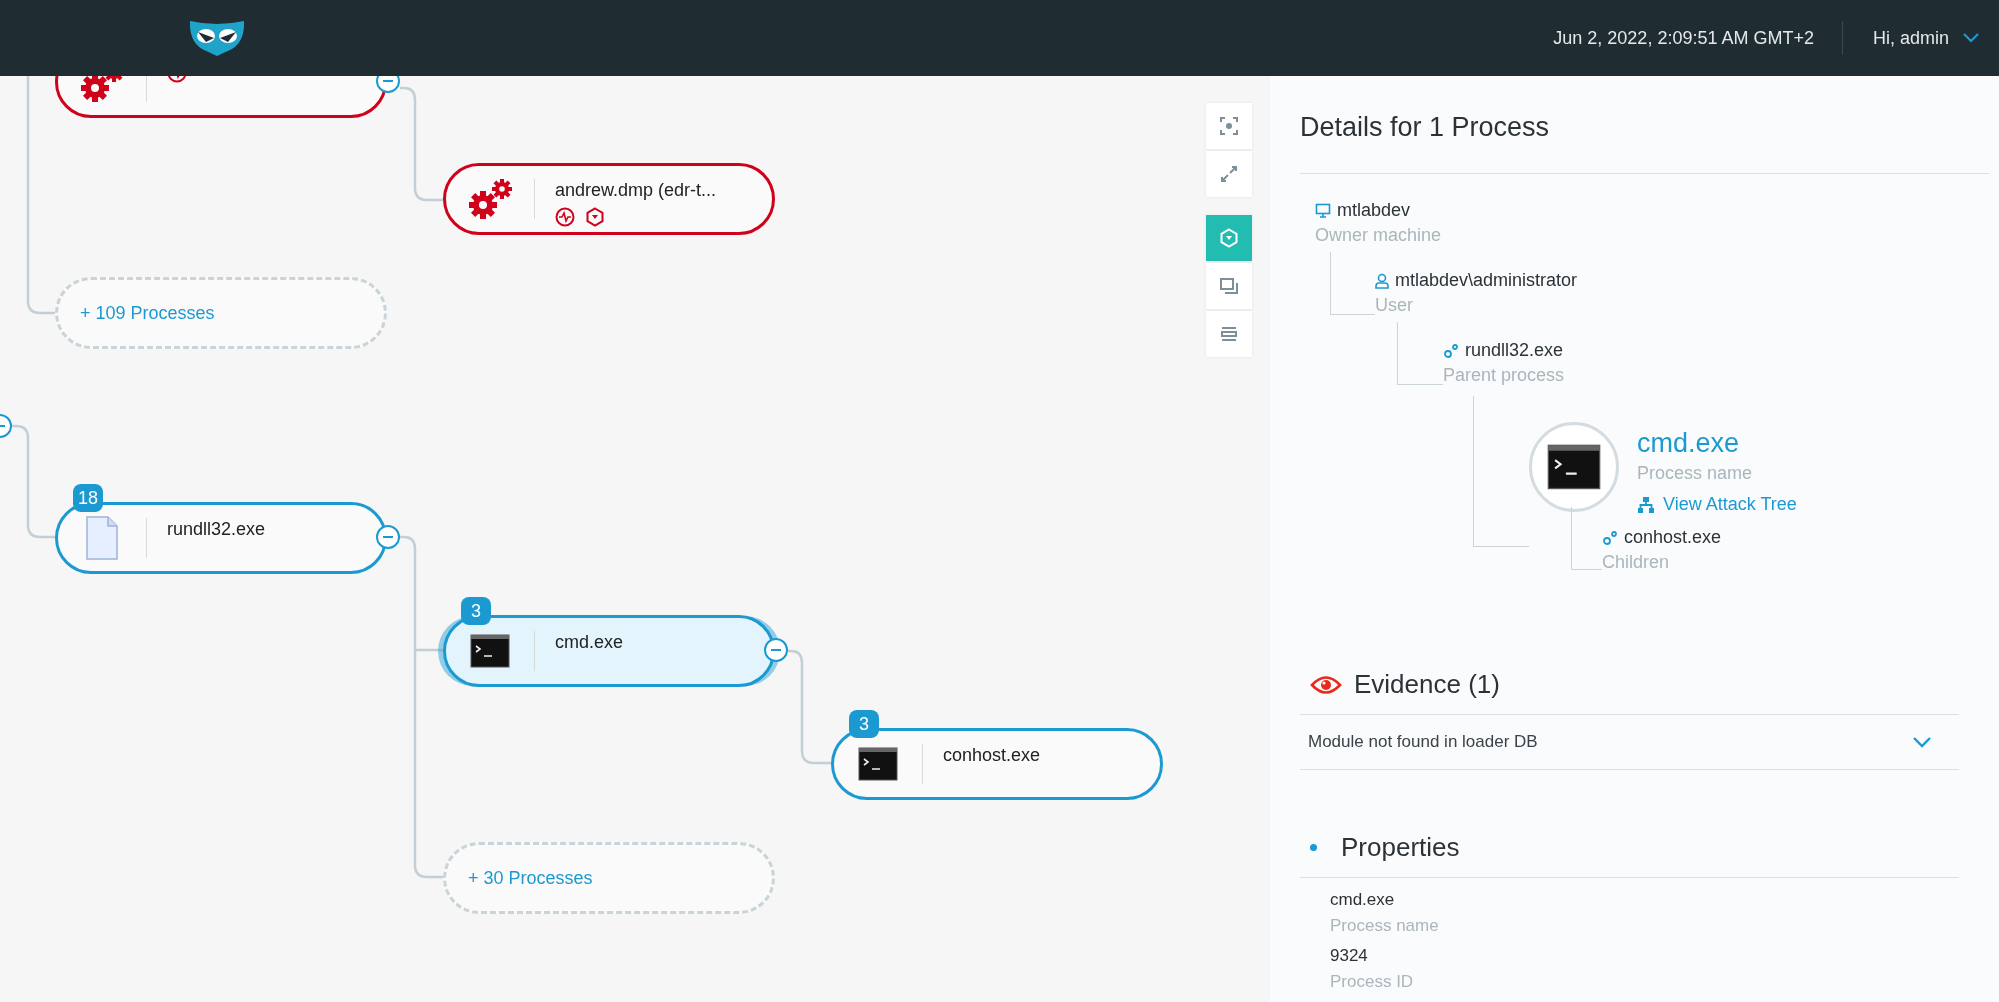  I want to click on process-name: rundll32.exe, so click(216, 529).